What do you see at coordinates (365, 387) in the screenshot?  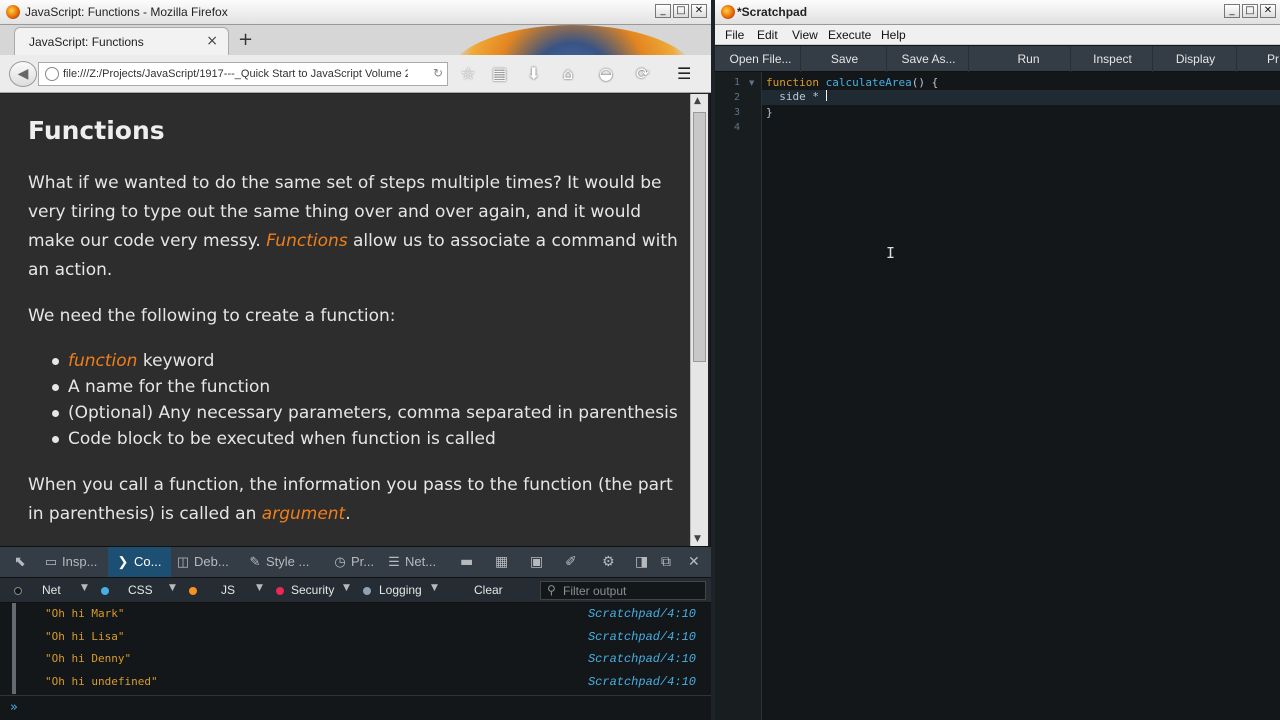 I see `list-item: A name for the function` at bounding box center [365, 387].